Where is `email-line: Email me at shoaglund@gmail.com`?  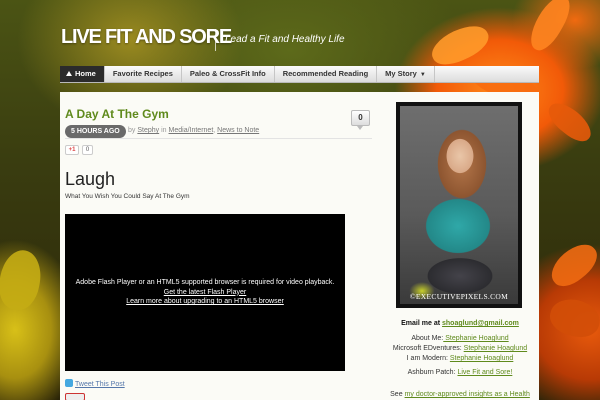 email-line: Email me at shoaglund@gmail.com is located at coordinates (460, 323).